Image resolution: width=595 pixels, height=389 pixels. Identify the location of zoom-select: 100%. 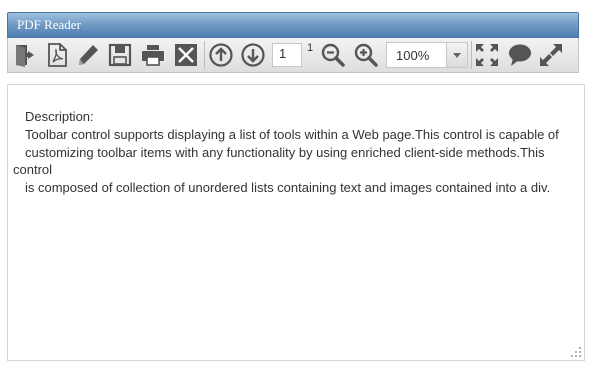
(427, 55).